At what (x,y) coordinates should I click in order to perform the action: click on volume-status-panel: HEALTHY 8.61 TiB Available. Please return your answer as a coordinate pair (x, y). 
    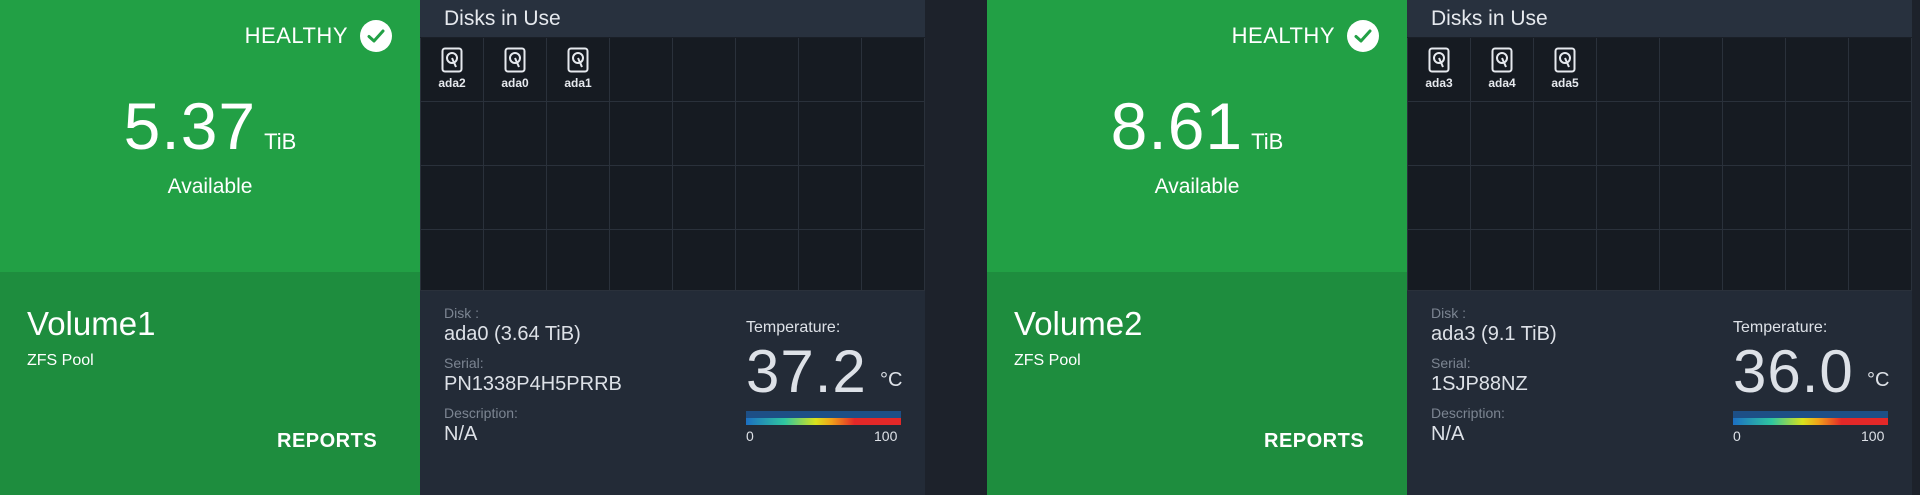
    Looking at the image, I should click on (1197, 136).